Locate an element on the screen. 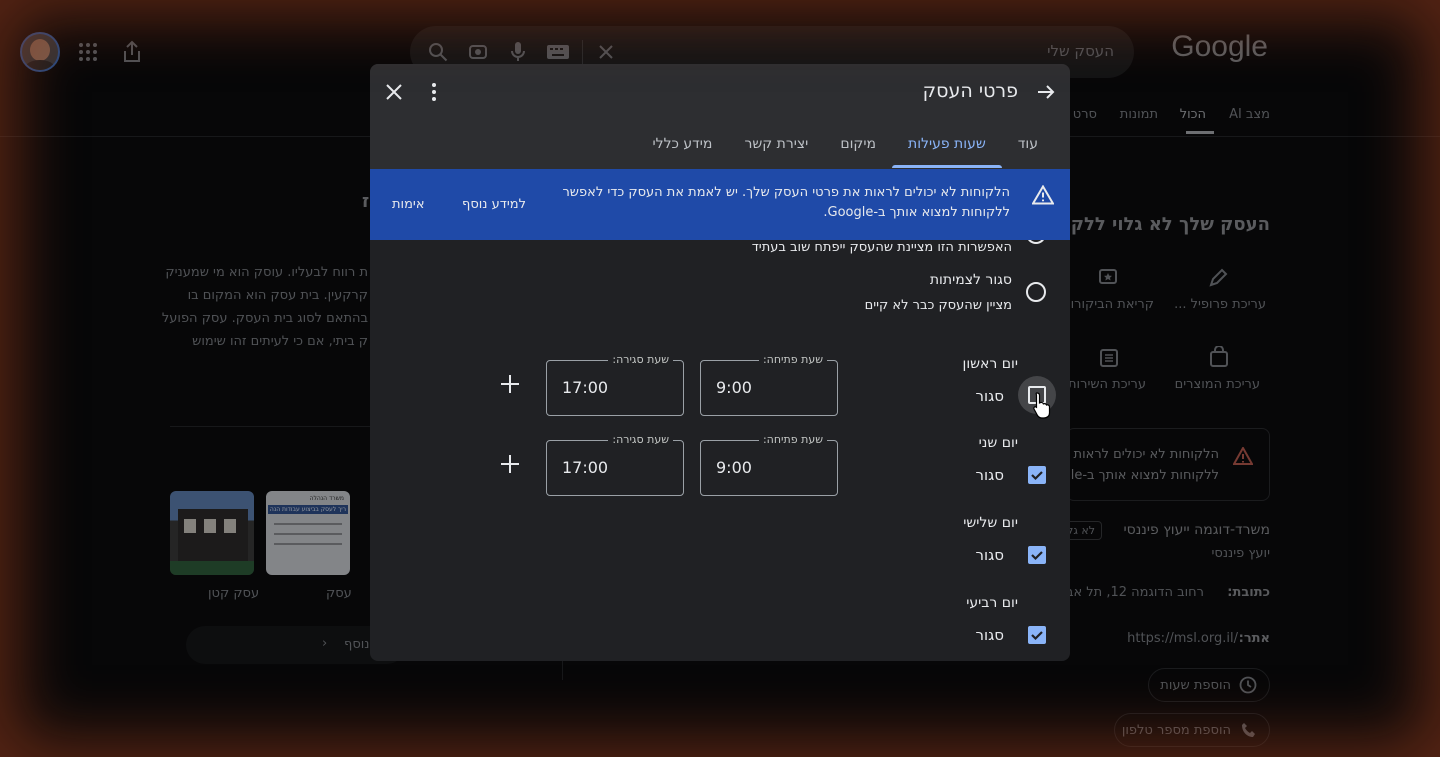 This screenshot has height=757, width=1440. day-label: יום רביעי is located at coordinates (992, 603).